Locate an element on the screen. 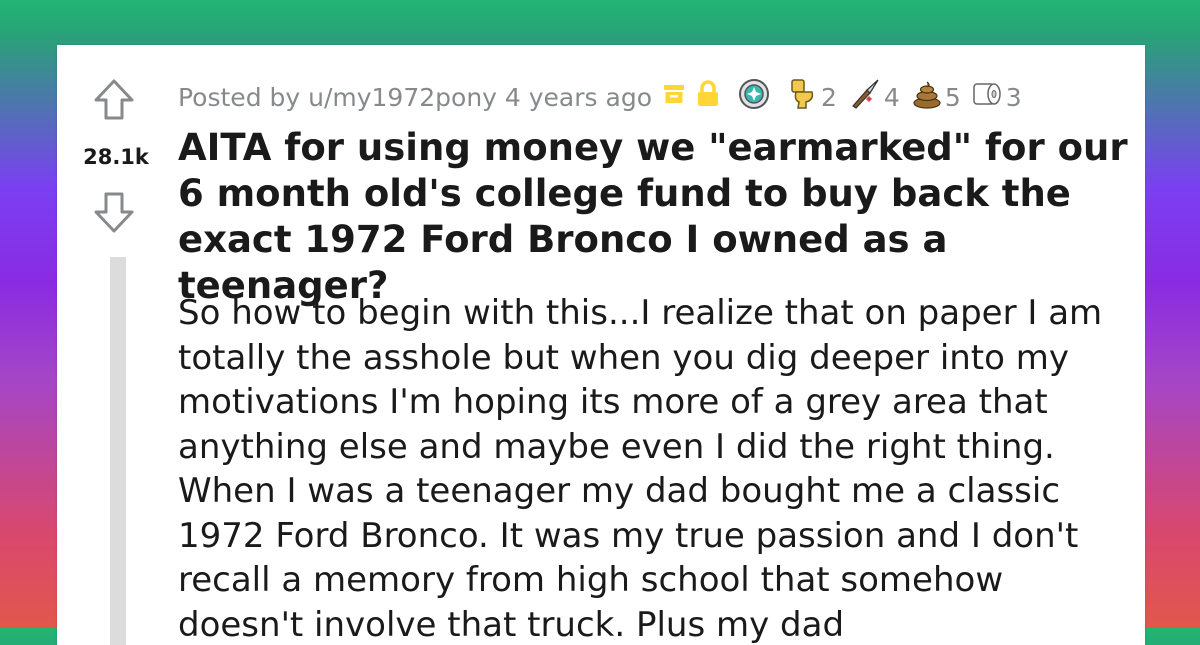 The image size is (1200, 645). lock-icon is located at coordinates (708, 97).